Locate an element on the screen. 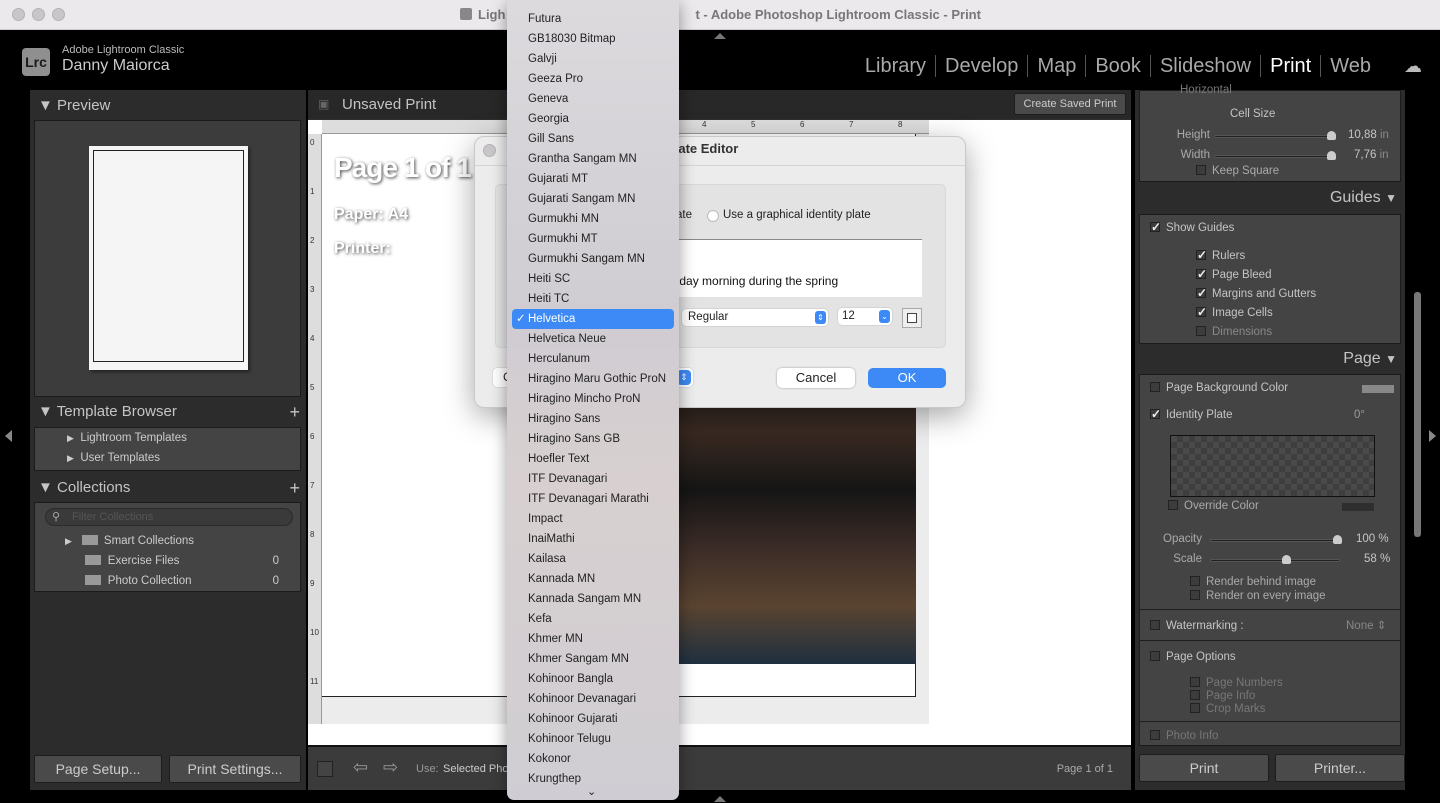 The image size is (1440, 803). cancel-button: Cancel is located at coordinates (816, 378).